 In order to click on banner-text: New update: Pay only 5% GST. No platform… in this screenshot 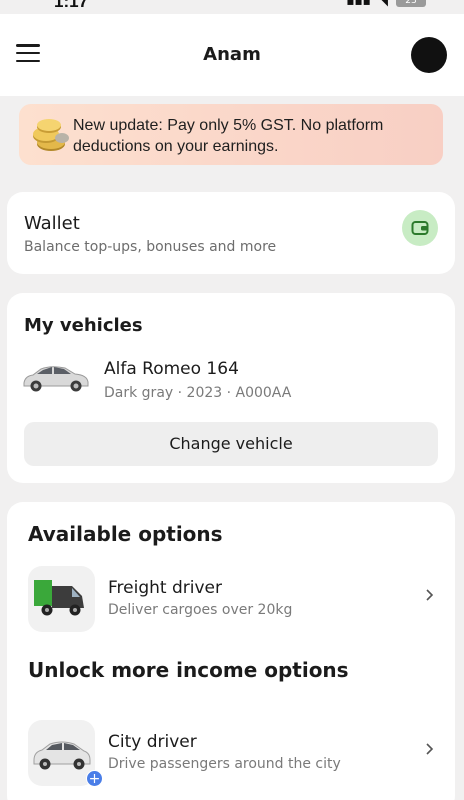, I will do `click(228, 136)`.